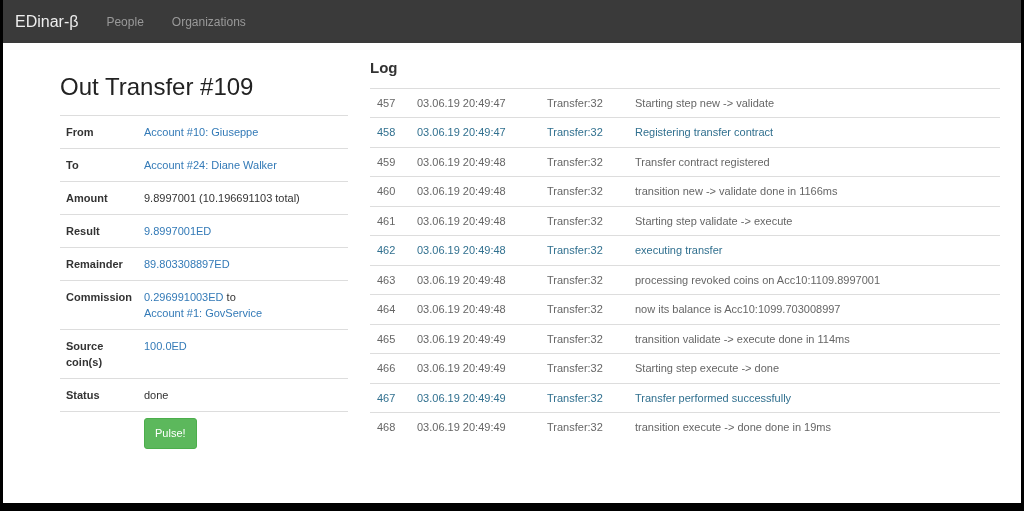 The width and height of the screenshot is (1024, 511). What do you see at coordinates (736, 191) in the screenshot?
I see `log-message: transition new -> validate done in 1166ms` at bounding box center [736, 191].